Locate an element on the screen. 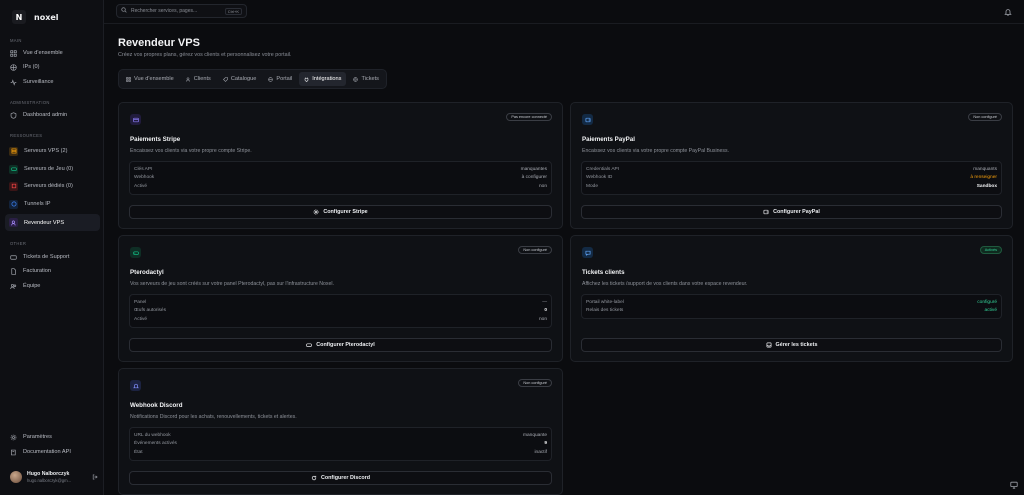  cpu-icon is located at coordinates (13, 186).